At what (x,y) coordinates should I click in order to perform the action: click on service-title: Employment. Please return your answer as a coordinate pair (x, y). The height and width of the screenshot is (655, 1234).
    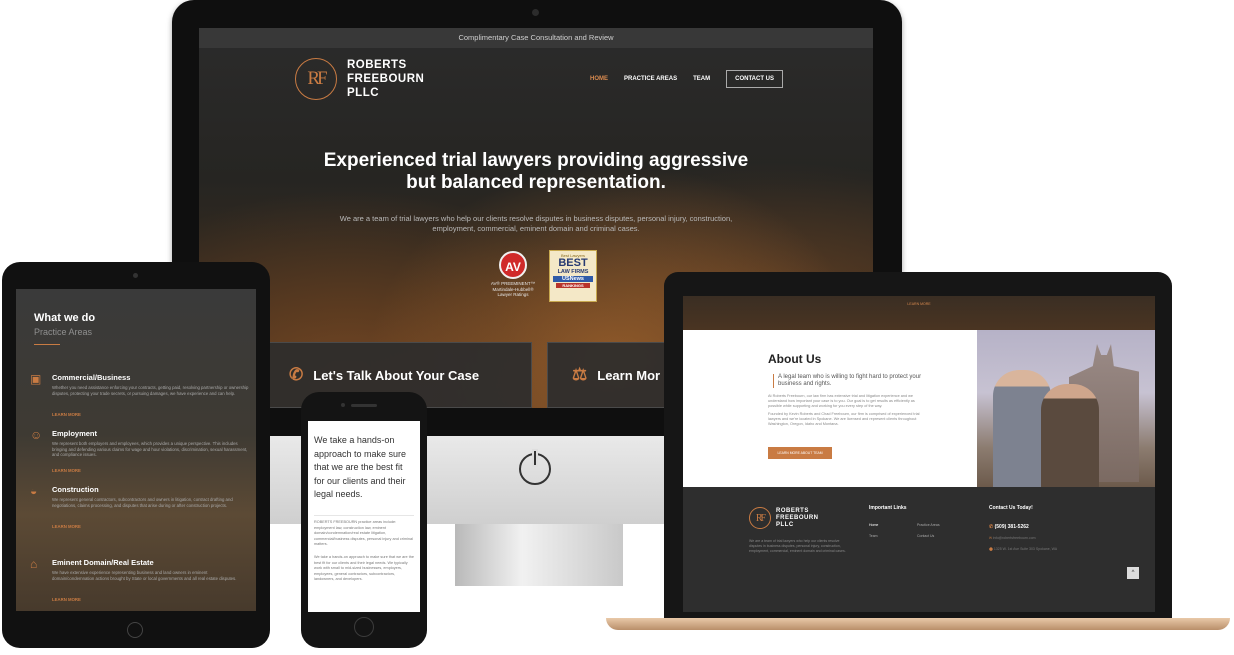
    Looking at the image, I should click on (75, 433).